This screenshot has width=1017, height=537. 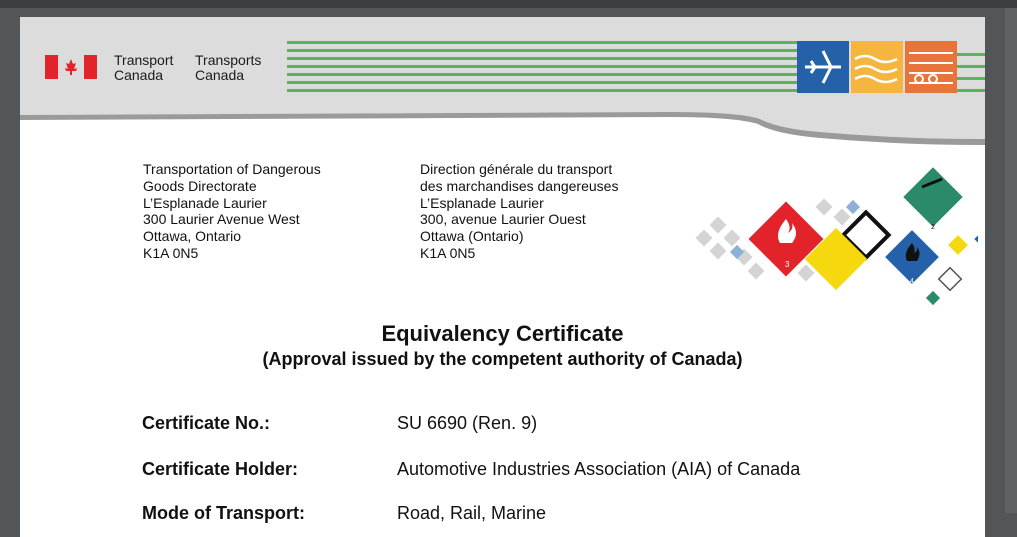 I want to click on marine-mode-icon, so click(x=877, y=67).